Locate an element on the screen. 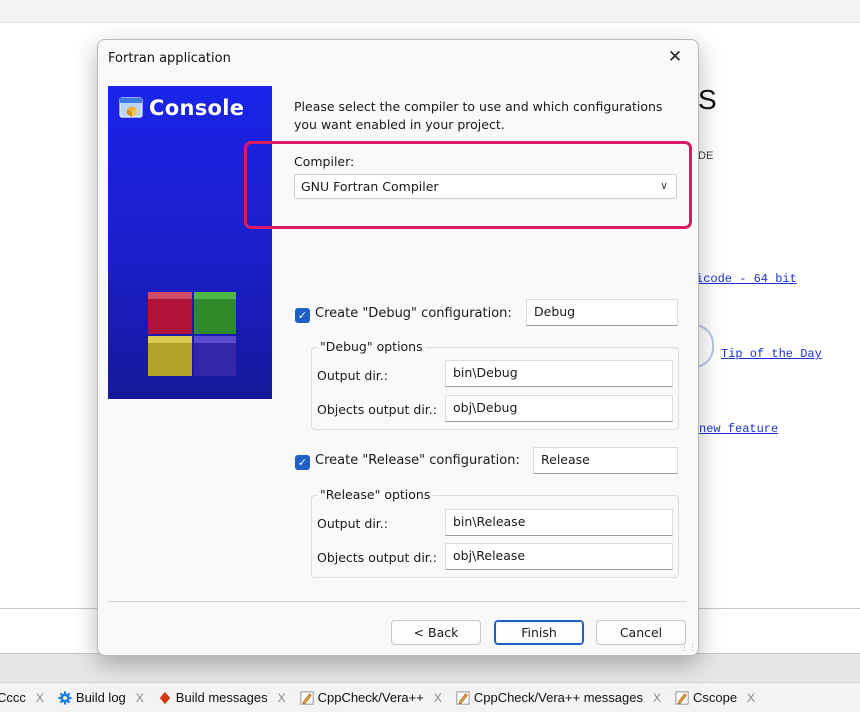  release-objects-dir-input: obj\Release is located at coordinates (559, 556).